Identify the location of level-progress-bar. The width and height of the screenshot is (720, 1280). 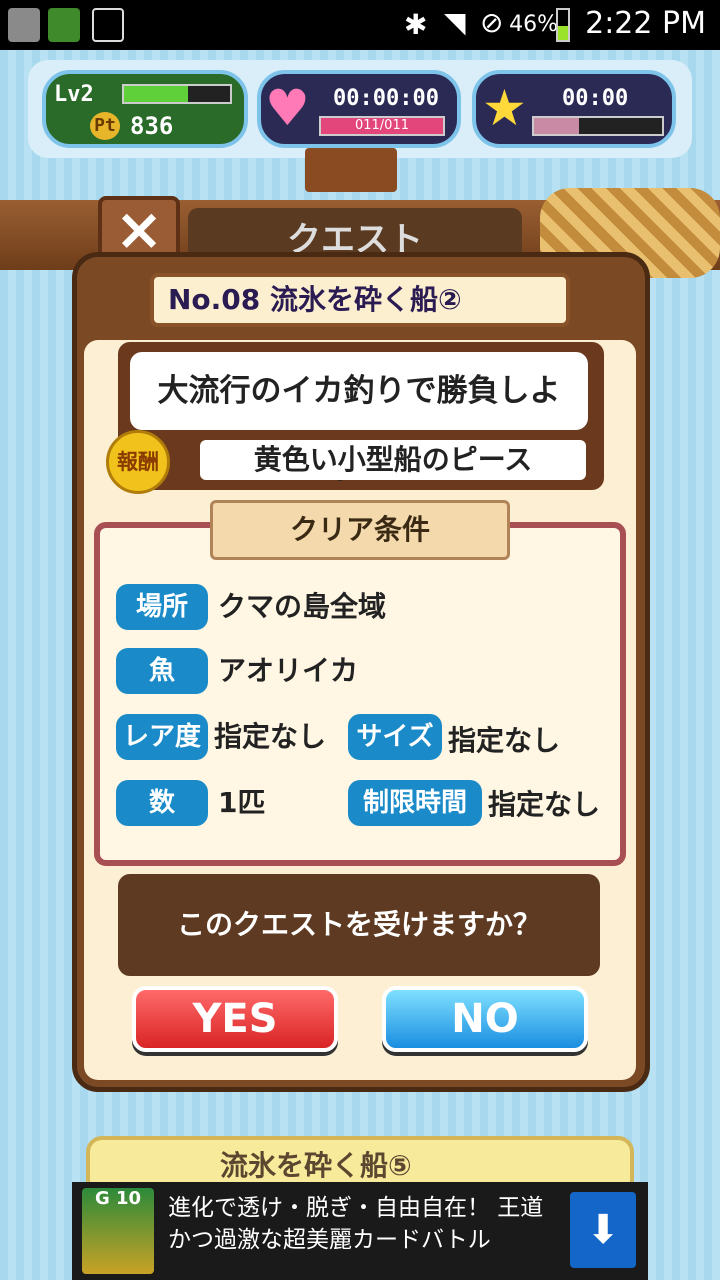
(177, 94).